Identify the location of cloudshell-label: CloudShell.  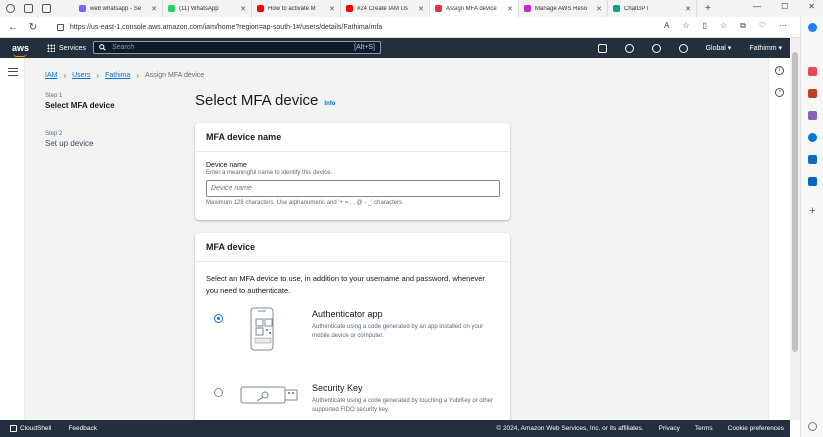
(36, 428).